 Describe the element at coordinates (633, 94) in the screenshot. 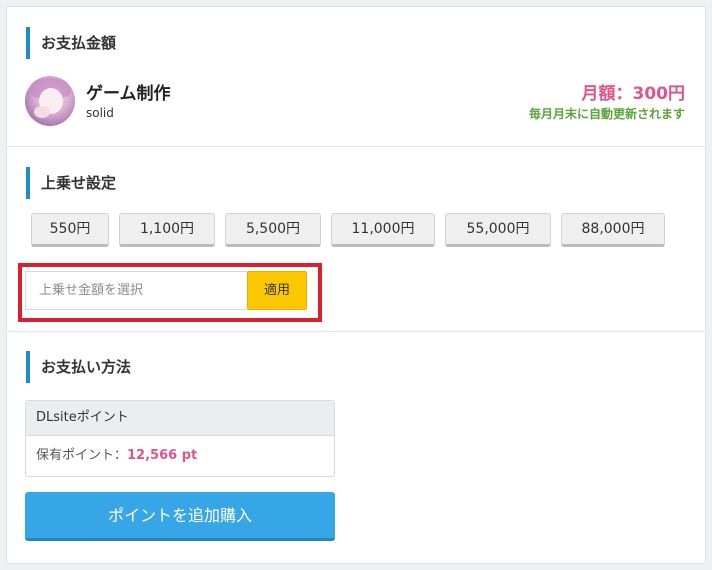

I see `monthly-price: 月額：300円` at that location.